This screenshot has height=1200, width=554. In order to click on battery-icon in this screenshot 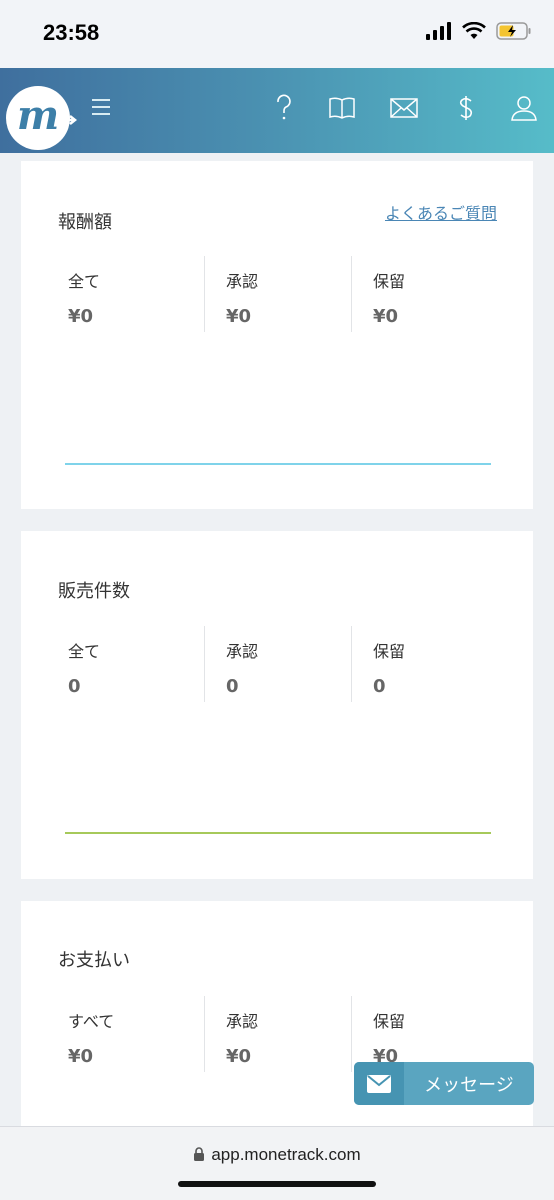, I will do `click(513, 31)`.